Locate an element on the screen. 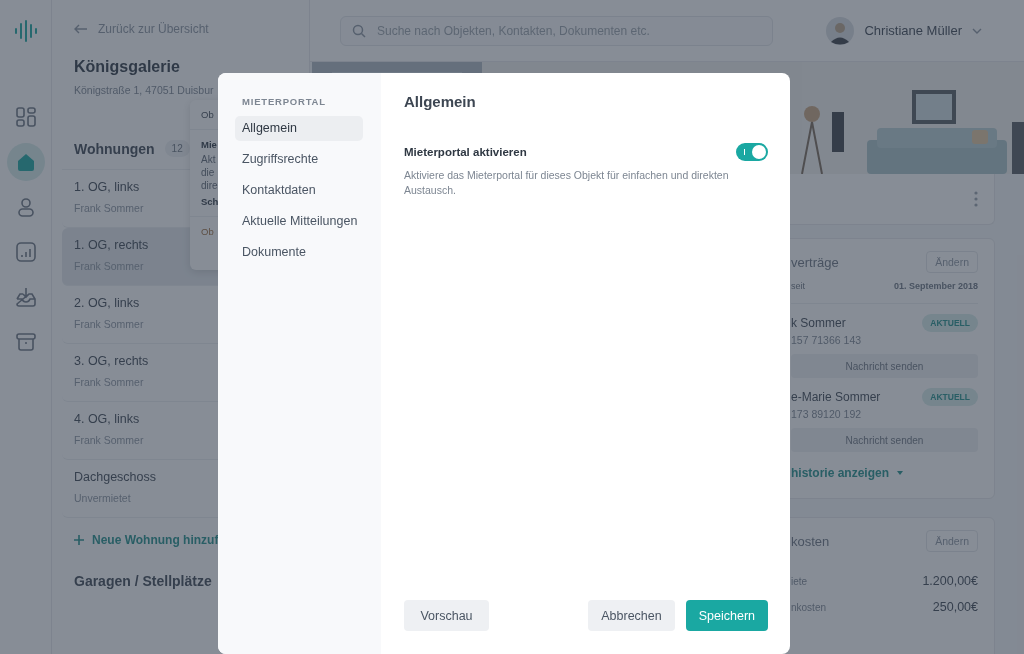 This screenshot has width=1024, height=654. history-link: historie anzeigen is located at coordinates (840, 473).